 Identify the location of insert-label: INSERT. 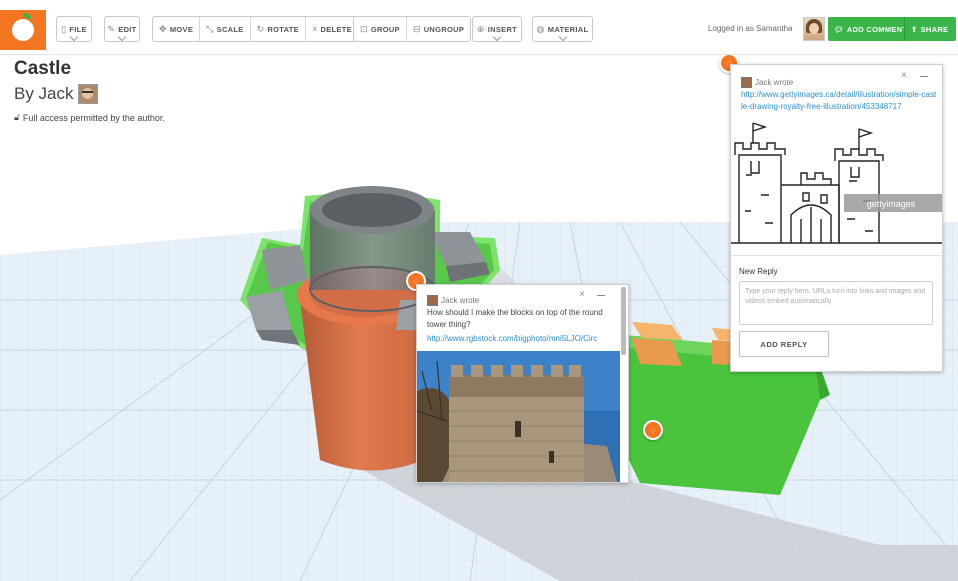
(502, 29).